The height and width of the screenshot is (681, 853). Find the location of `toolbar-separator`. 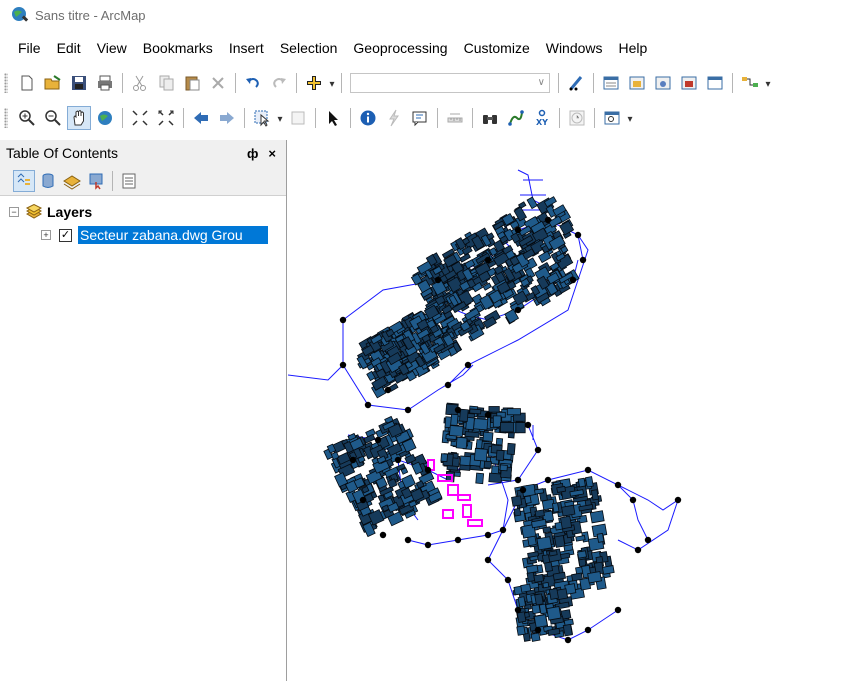

toolbar-separator is located at coordinates (296, 83).